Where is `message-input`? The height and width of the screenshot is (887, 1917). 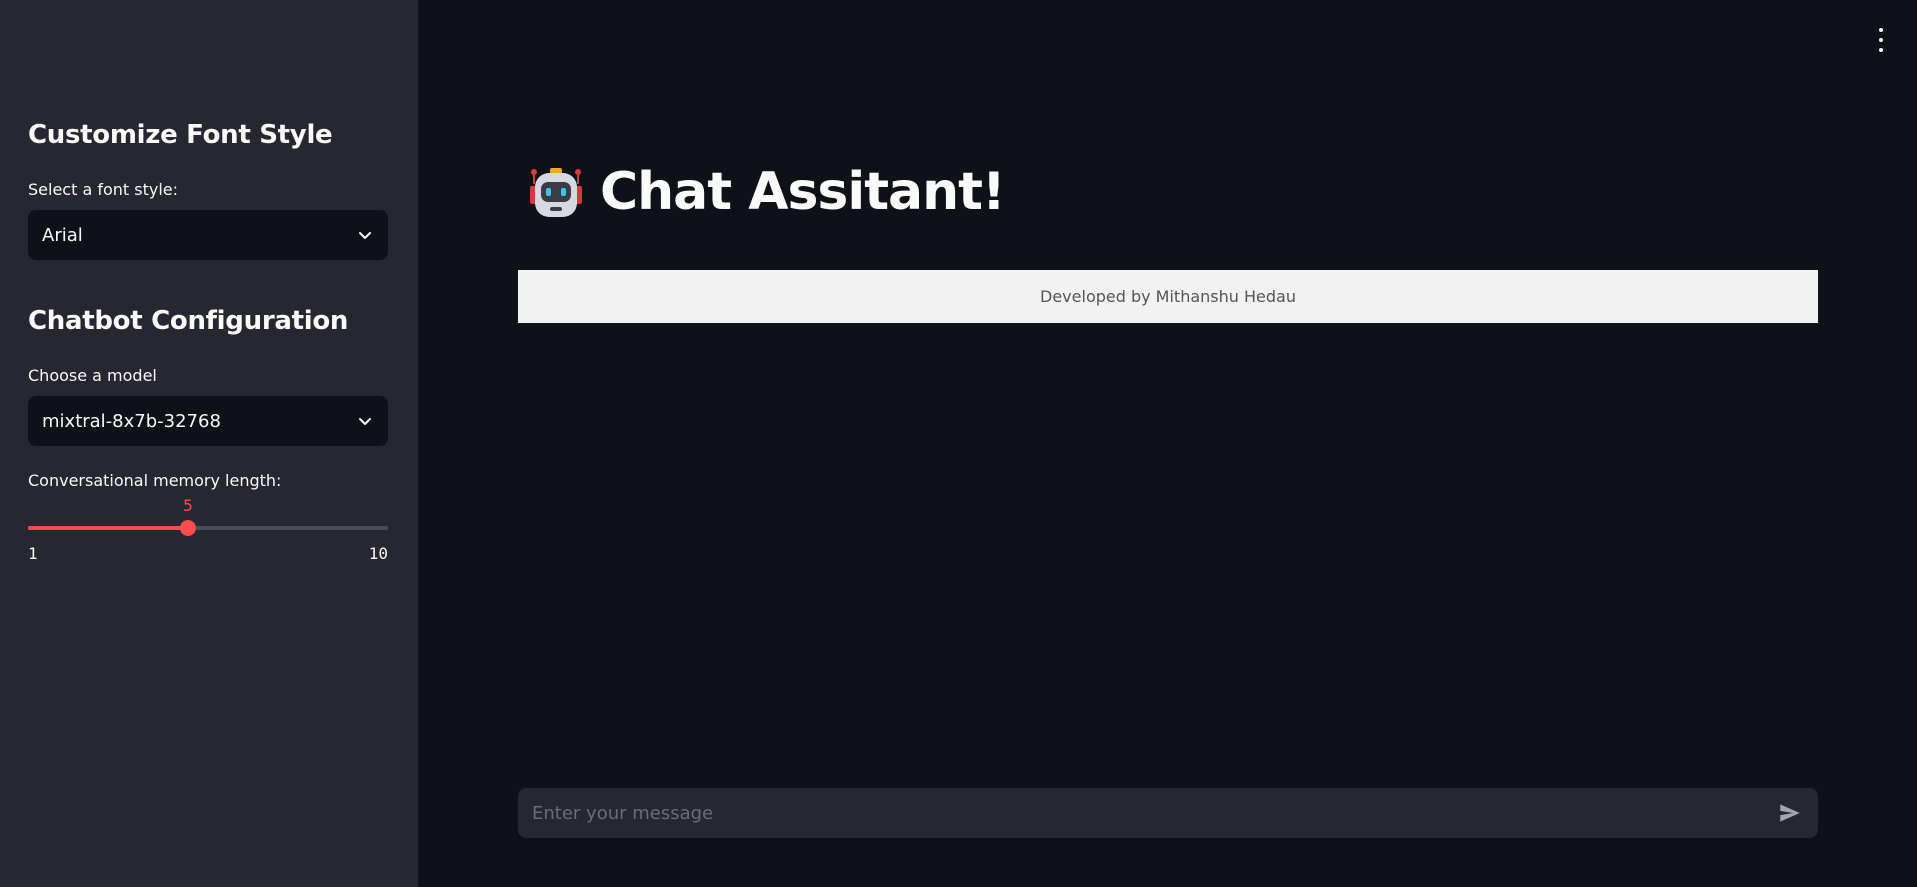 message-input is located at coordinates (1152, 813).